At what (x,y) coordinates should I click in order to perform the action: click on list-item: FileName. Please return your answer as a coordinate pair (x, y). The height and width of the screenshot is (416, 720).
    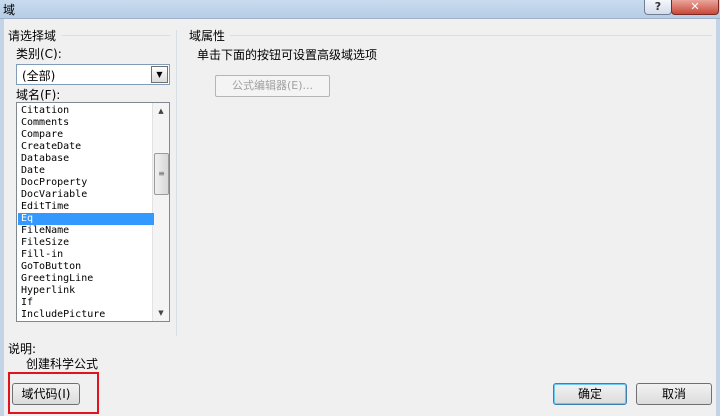
    Looking at the image, I should click on (86, 231).